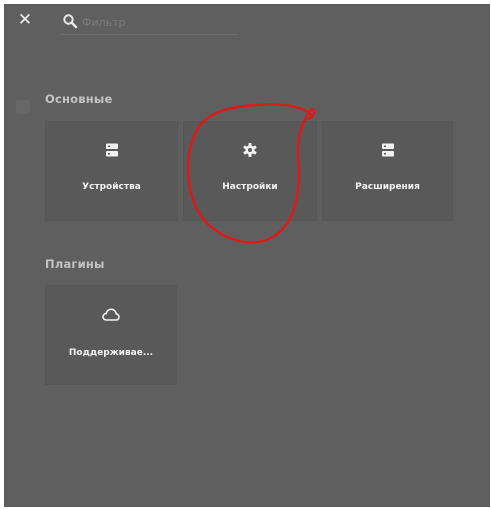  What do you see at coordinates (250, 171) in the screenshot?
I see `tile-settings: Настройки` at bounding box center [250, 171].